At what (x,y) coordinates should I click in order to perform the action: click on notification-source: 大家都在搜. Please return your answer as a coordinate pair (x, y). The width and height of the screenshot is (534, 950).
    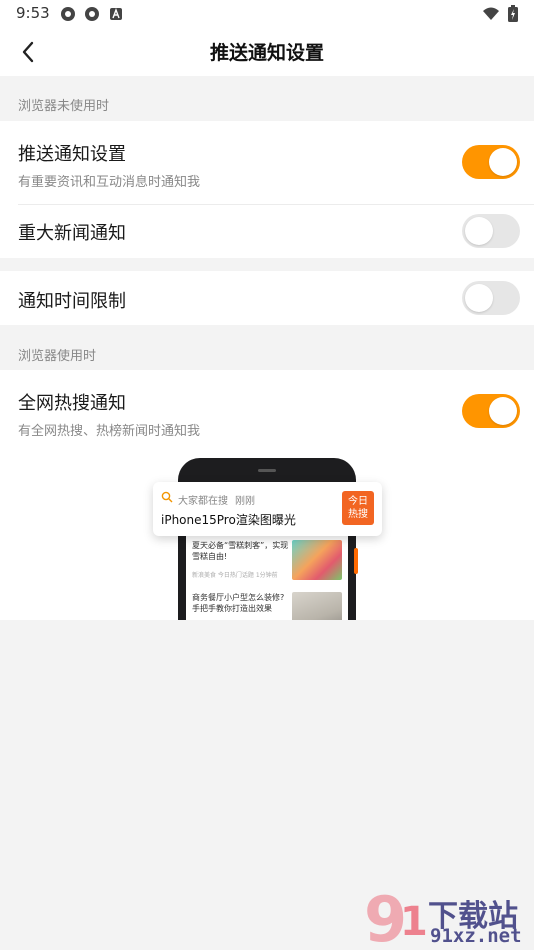
    Looking at the image, I should click on (203, 501).